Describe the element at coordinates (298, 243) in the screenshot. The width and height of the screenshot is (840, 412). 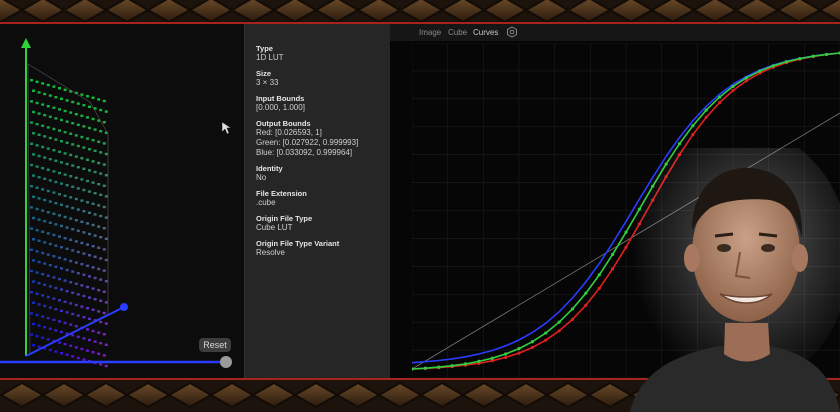
I see `info-label-origin-file-type-variant: Origin File Type Variant` at that location.